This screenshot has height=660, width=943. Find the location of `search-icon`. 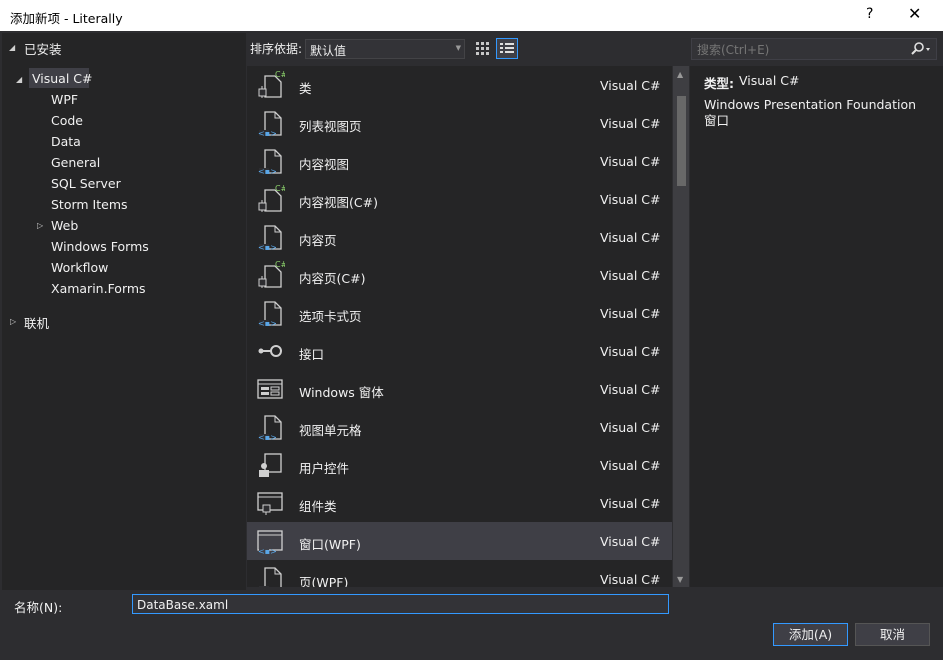

search-icon is located at coordinates (921, 49).